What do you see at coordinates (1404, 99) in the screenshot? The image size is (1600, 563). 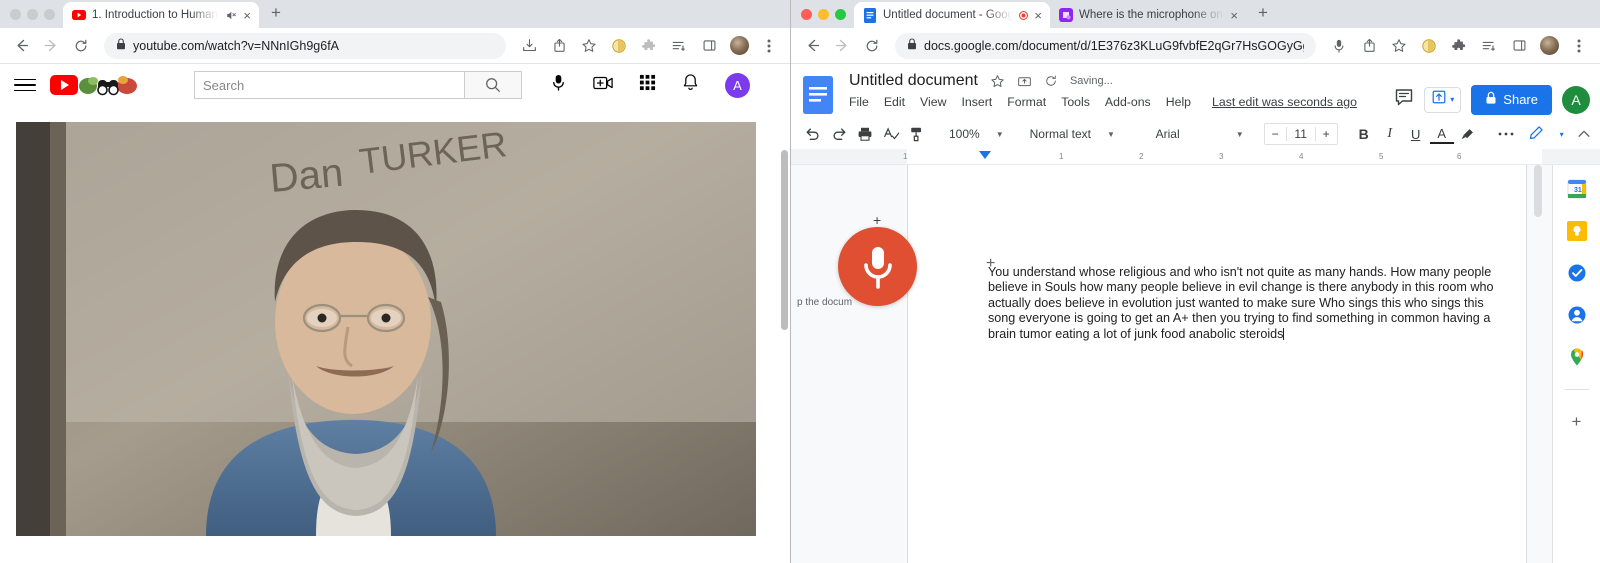 I see `comment-history-icon` at bounding box center [1404, 99].